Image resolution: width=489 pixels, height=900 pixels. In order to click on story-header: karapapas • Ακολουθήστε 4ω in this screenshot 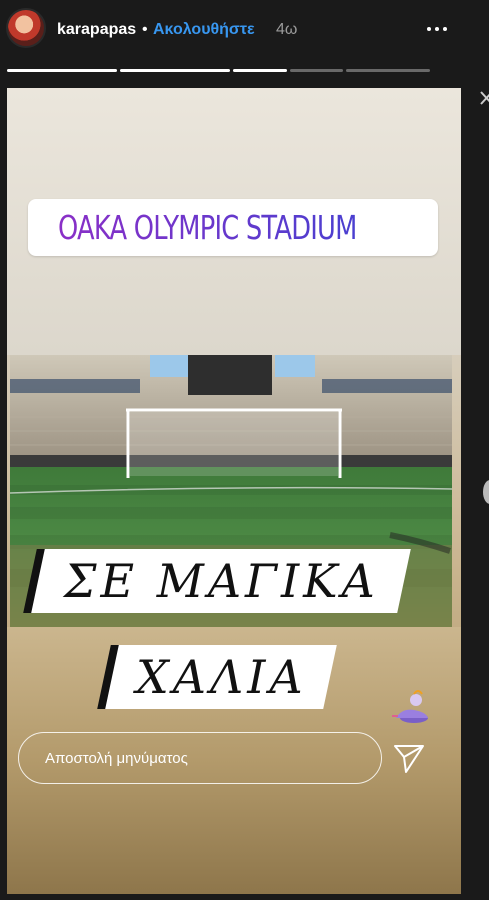, I will do `click(244, 31)`.